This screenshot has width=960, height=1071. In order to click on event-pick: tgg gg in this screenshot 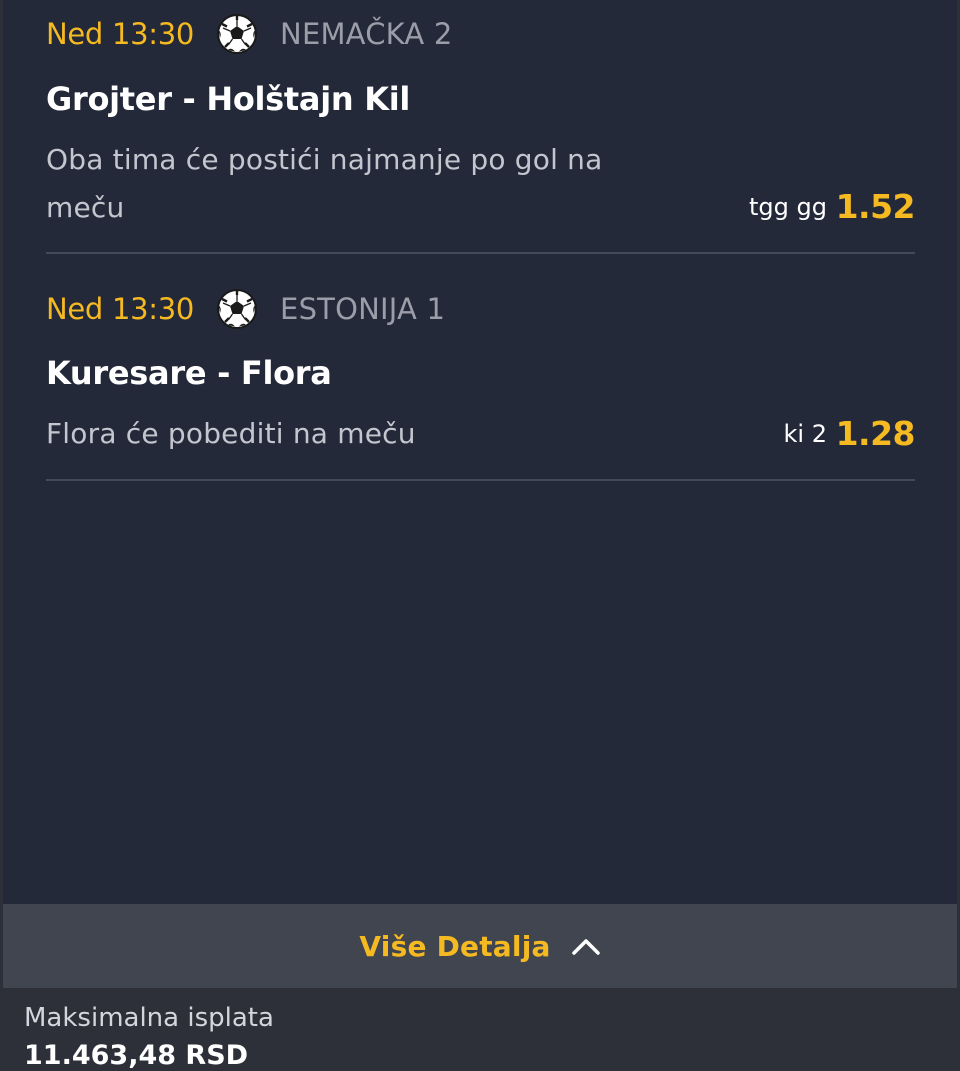, I will do `click(788, 207)`.